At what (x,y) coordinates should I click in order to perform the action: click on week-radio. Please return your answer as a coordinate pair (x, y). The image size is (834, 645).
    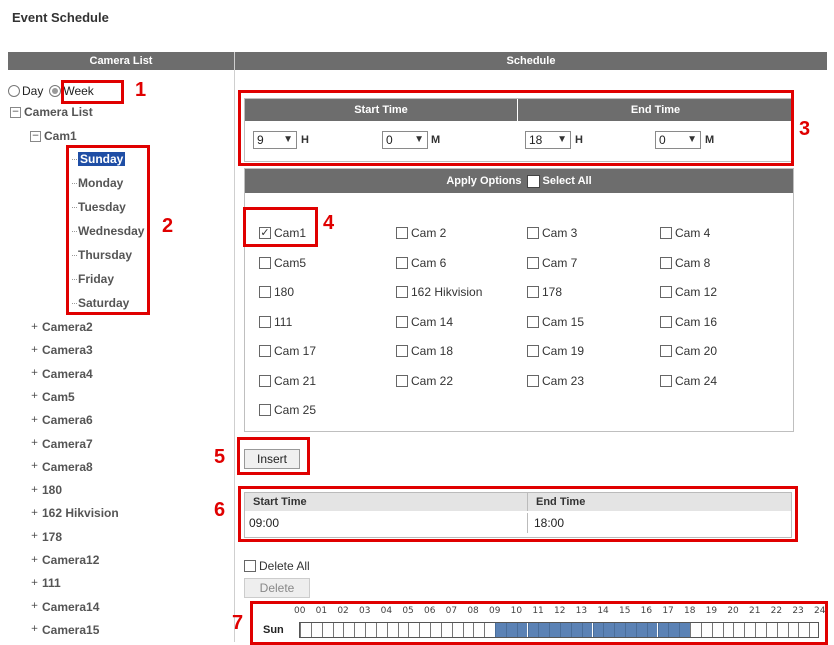
    Looking at the image, I should click on (55, 91).